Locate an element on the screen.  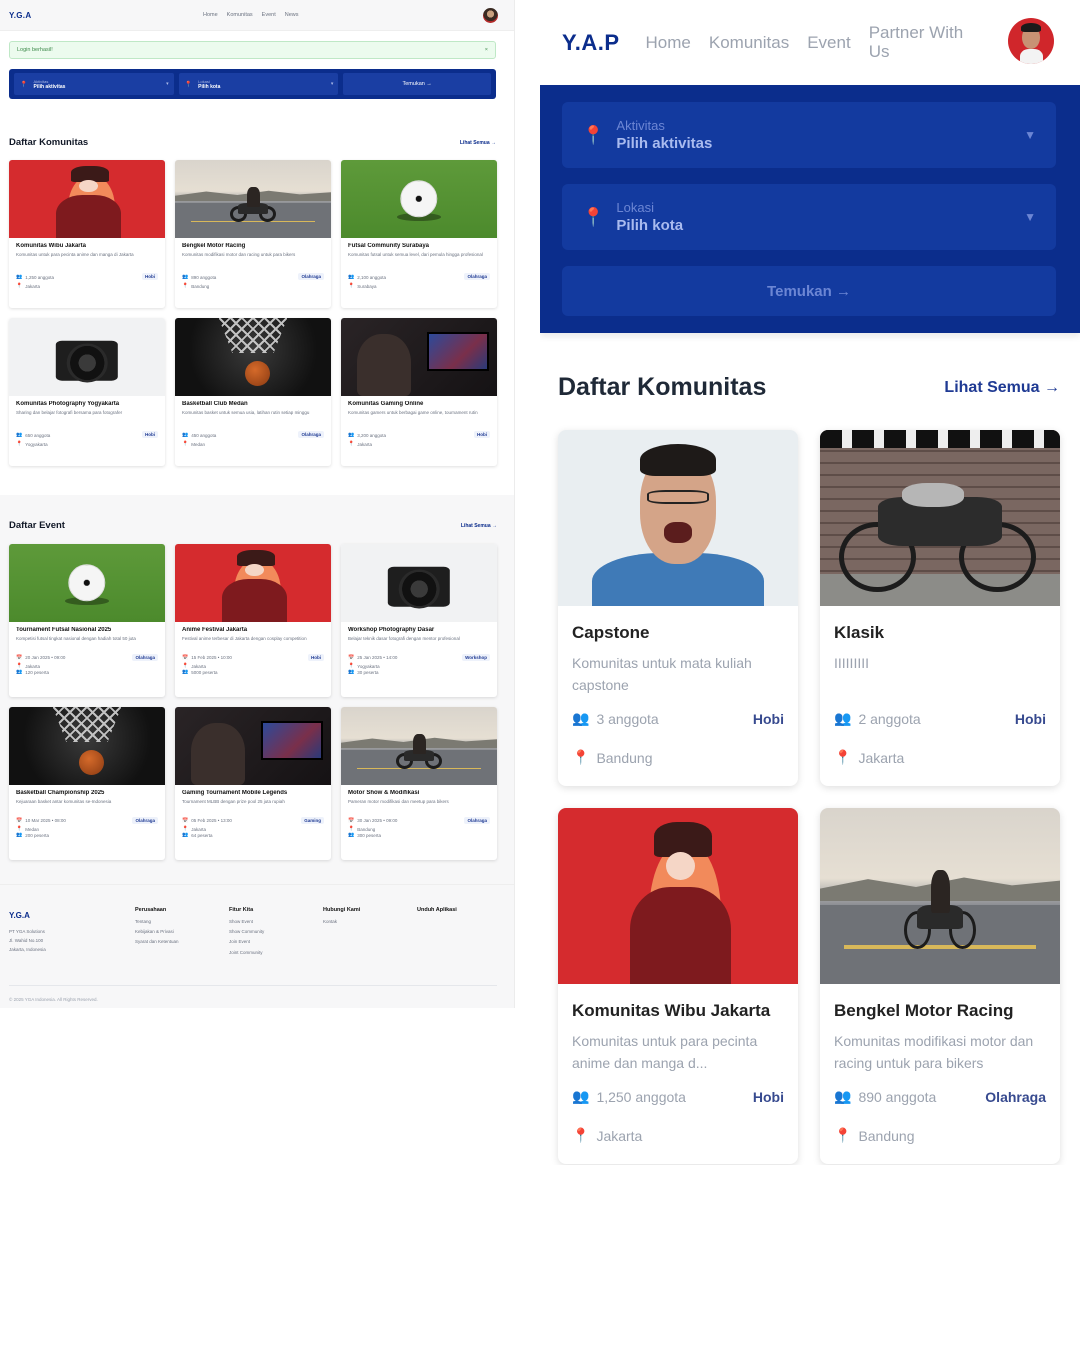
event-date: 30 Jan 2025 • 09:00 is located at coordinates (377, 820).